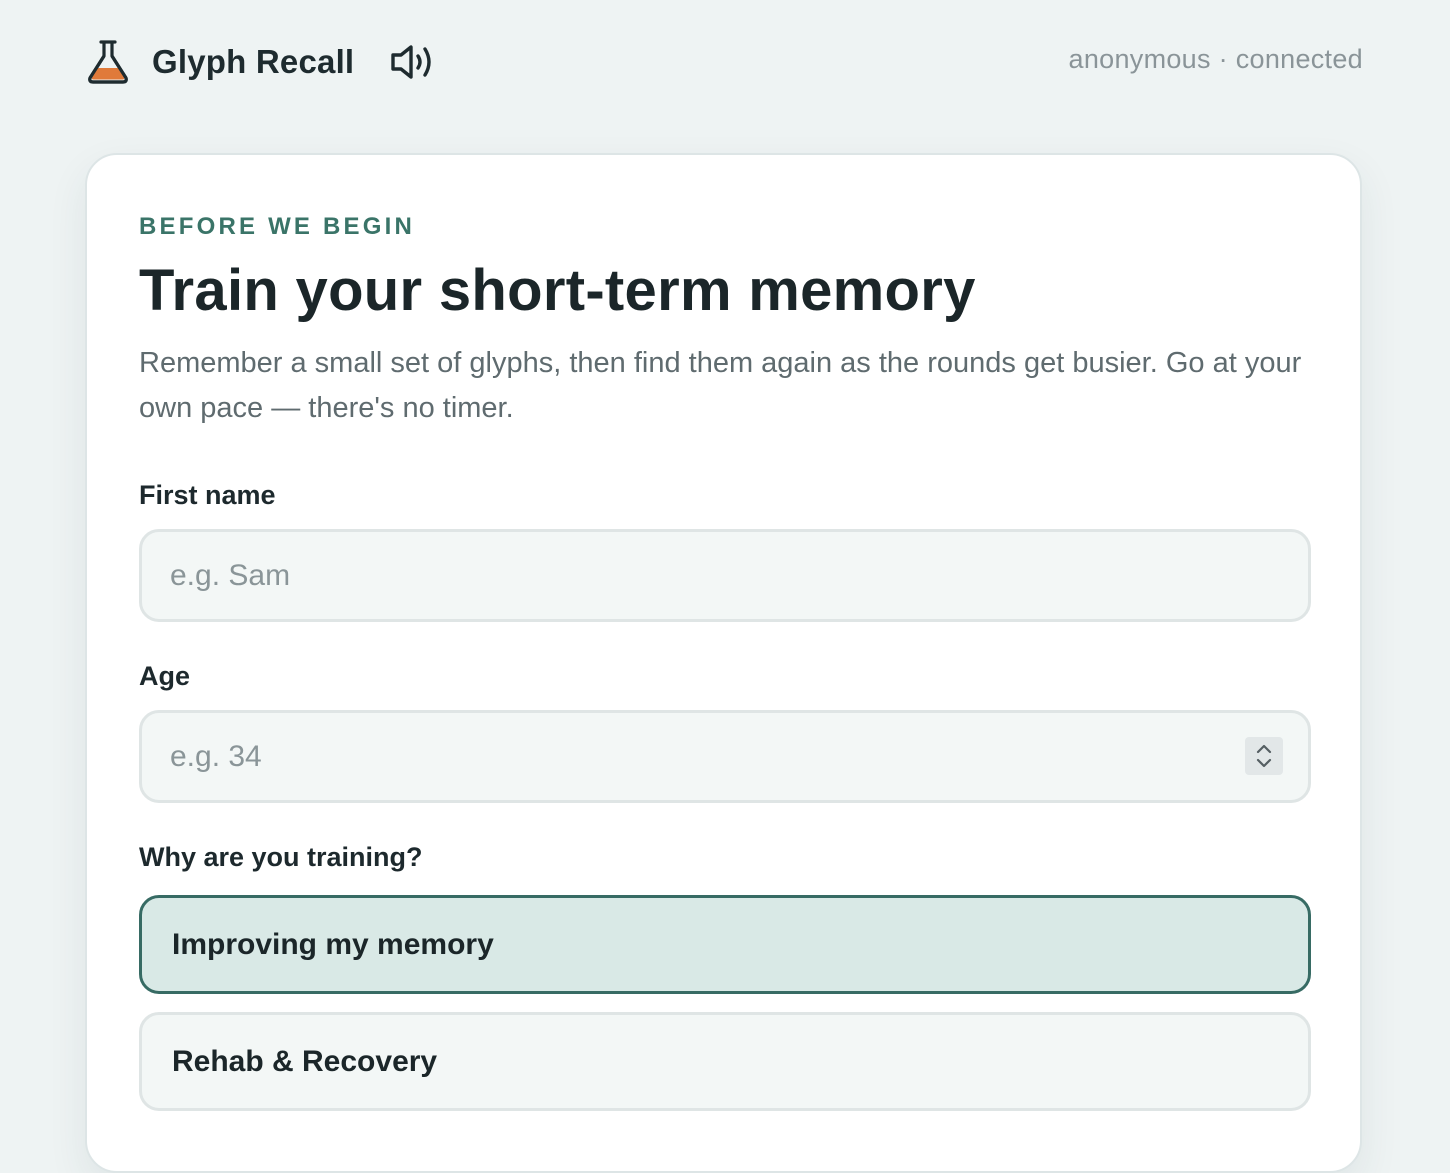 This screenshot has height=1173, width=1450. I want to click on page-title: Train your short-term memory, so click(557, 290).